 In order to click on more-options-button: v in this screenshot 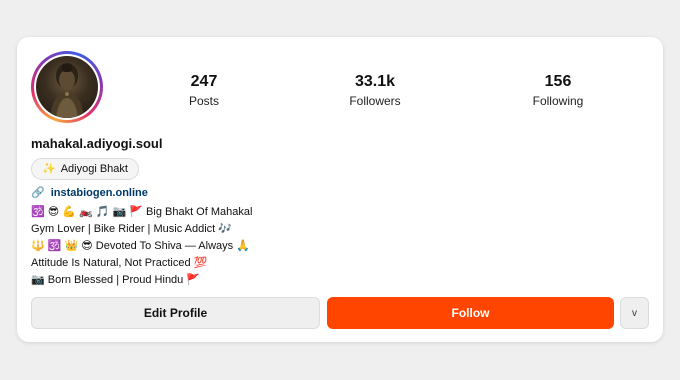, I will do `click(634, 313)`.